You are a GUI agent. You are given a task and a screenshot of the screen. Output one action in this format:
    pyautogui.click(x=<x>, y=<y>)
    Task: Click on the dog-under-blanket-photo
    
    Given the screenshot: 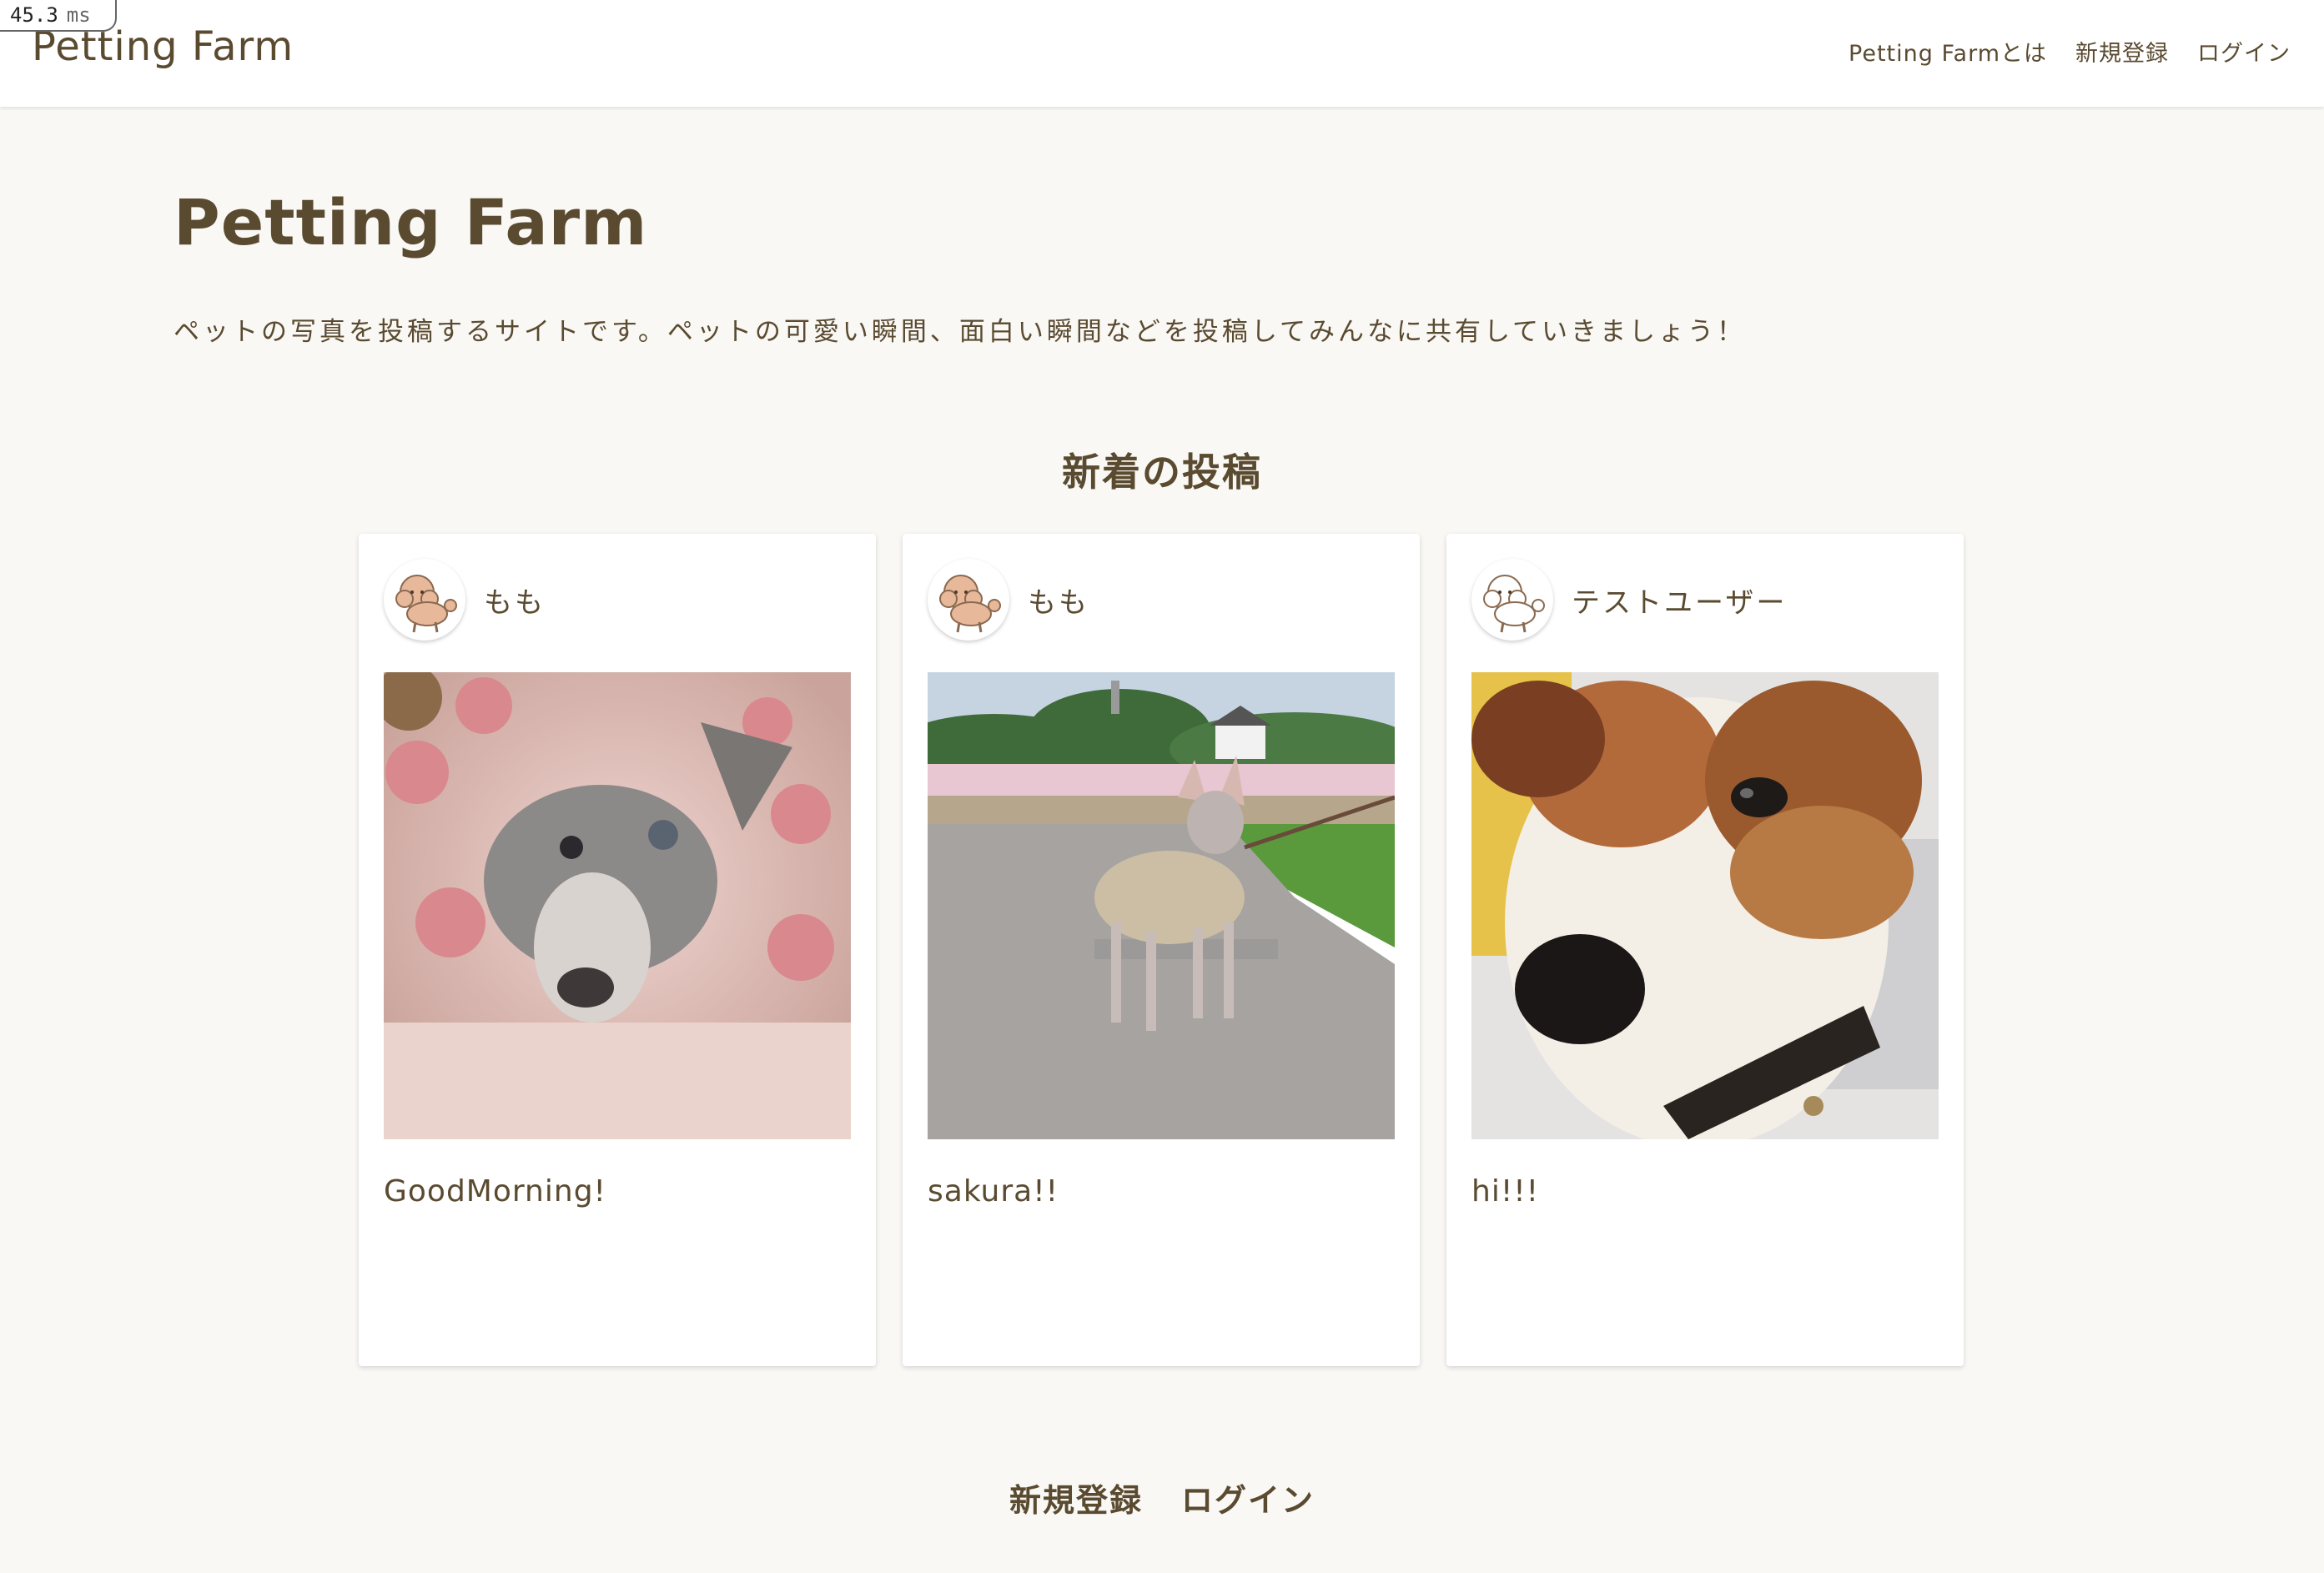 What is the action you would take?
    pyautogui.click(x=617, y=906)
    